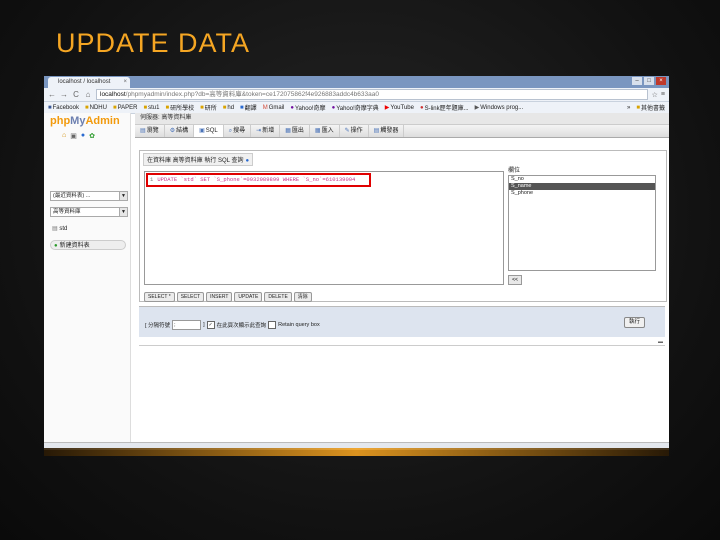 The width and height of the screenshot is (720, 540). Describe the element at coordinates (272, 325) in the screenshot. I see `retain-box-checkbox` at that location.